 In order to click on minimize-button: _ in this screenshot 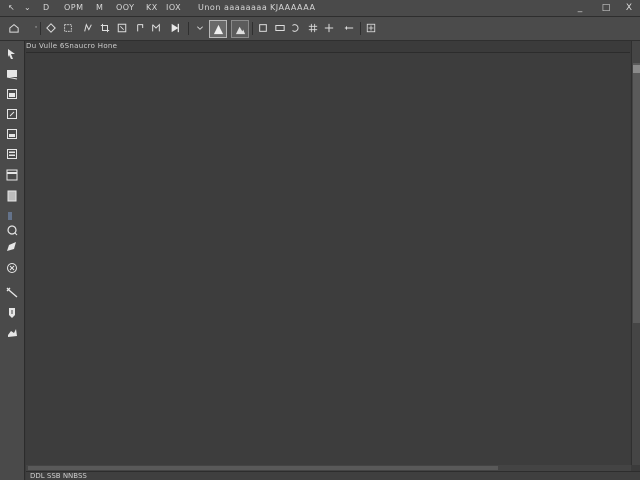, I will do `click(580, 8)`.